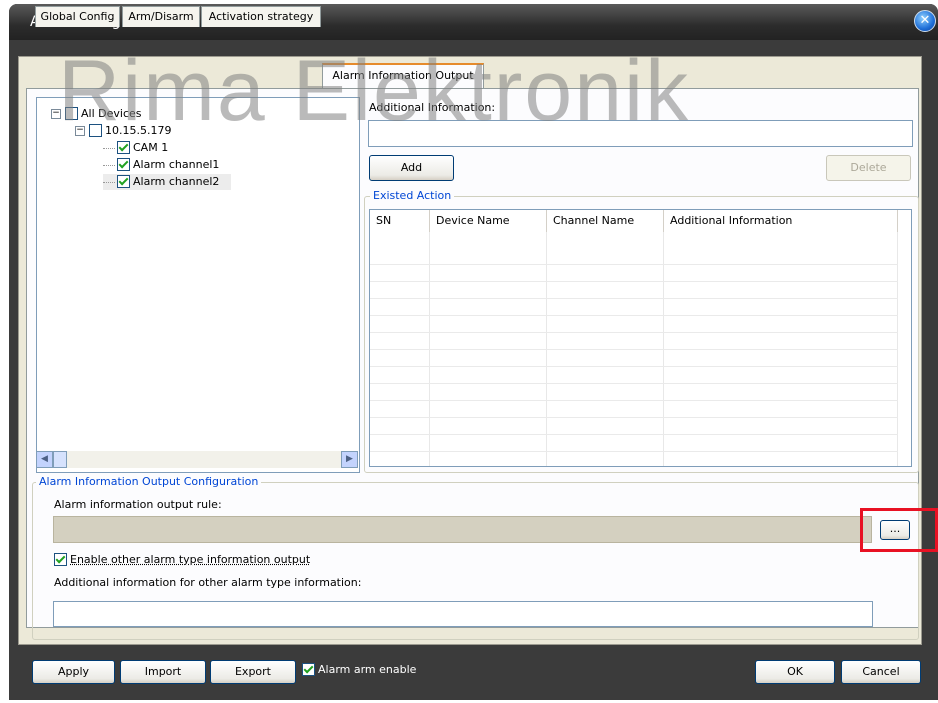  What do you see at coordinates (349, 459) in the screenshot?
I see `scroll-right-icon: ▶` at bounding box center [349, 459].